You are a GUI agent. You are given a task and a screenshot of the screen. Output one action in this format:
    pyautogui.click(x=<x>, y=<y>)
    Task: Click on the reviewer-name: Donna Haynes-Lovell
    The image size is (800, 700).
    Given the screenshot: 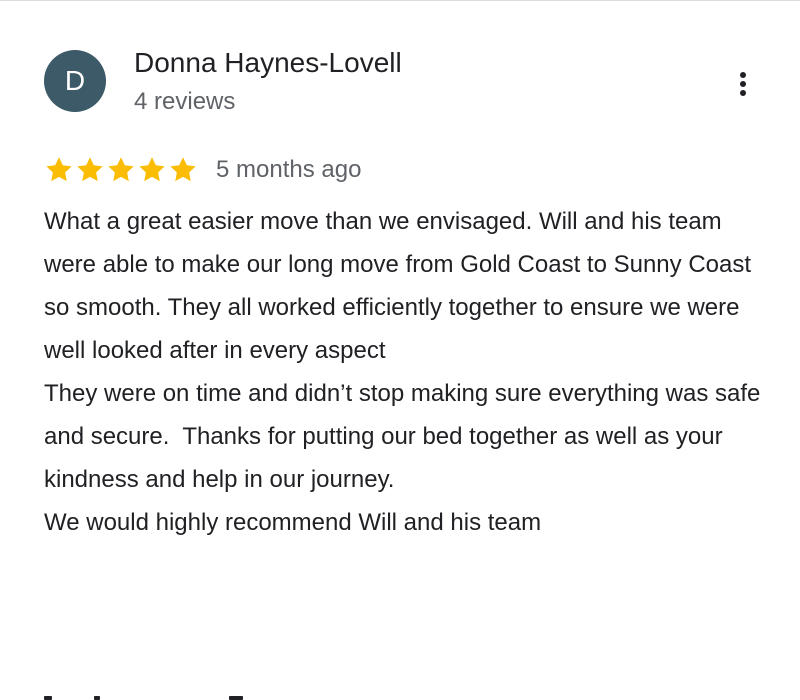 What is the action you would take?
    pyautogui.click(x=268, y=63)
    